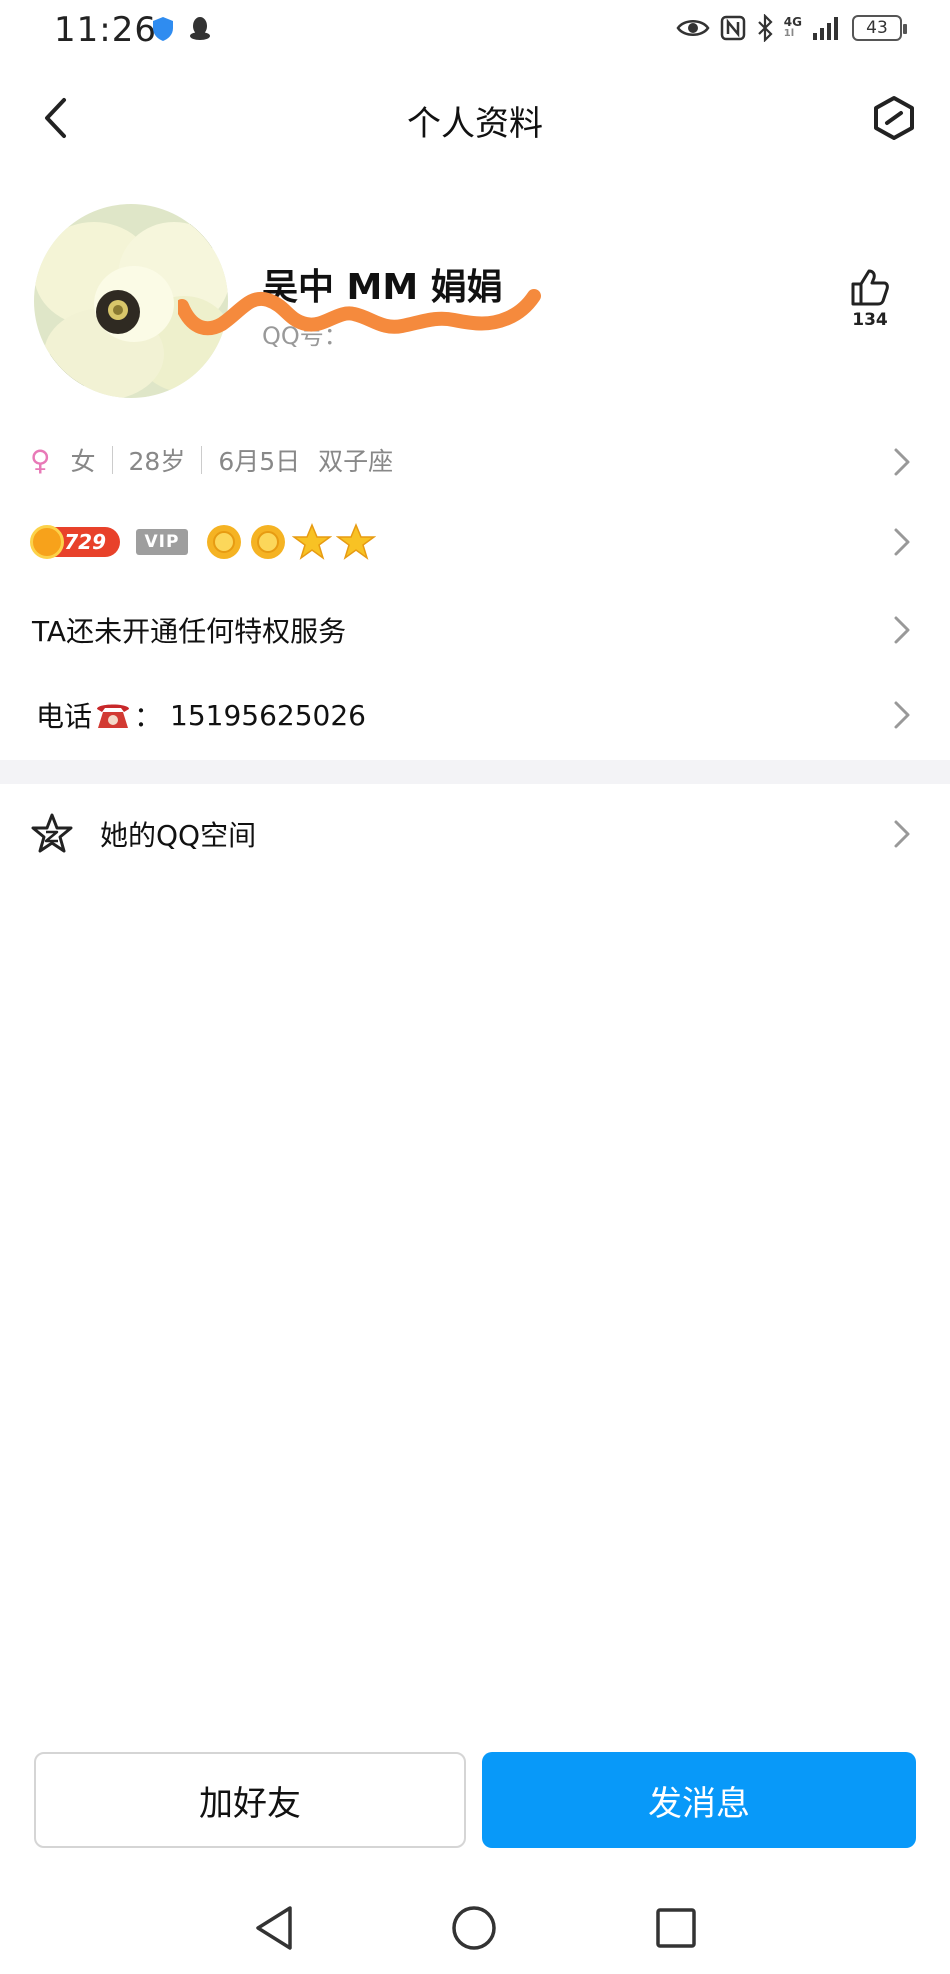 Image resolution: width=950 pixels, height=1974 pixels. Describe the element at coordinates (475, 715) in the screenshot. I see `phone-row: 电话 ： 15195625026` at that location.